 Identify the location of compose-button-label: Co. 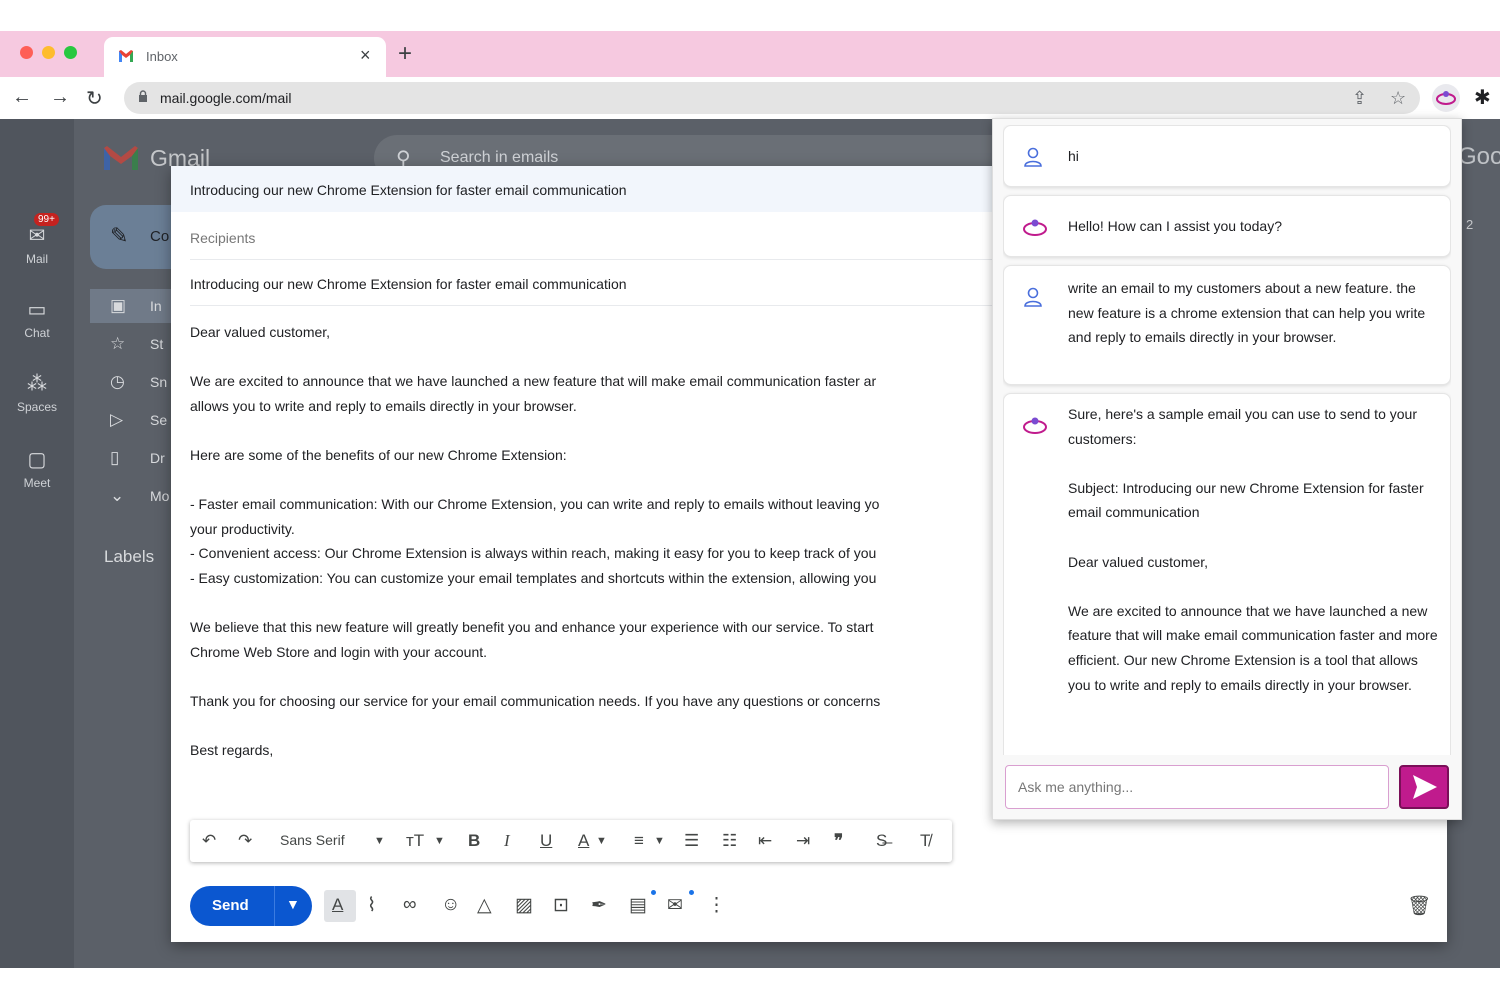
(160, 236).